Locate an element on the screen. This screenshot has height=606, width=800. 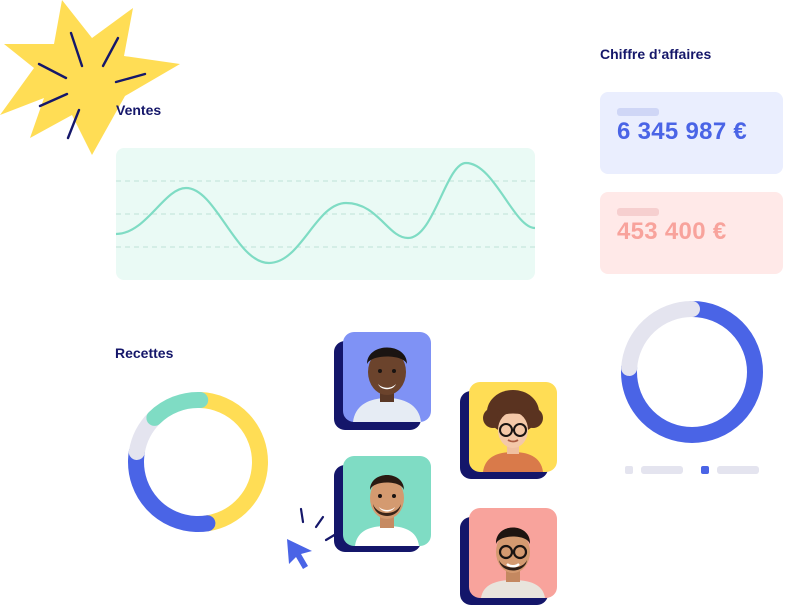
revenue-card: 6 345 987 € is located at coordinates (691, 133).